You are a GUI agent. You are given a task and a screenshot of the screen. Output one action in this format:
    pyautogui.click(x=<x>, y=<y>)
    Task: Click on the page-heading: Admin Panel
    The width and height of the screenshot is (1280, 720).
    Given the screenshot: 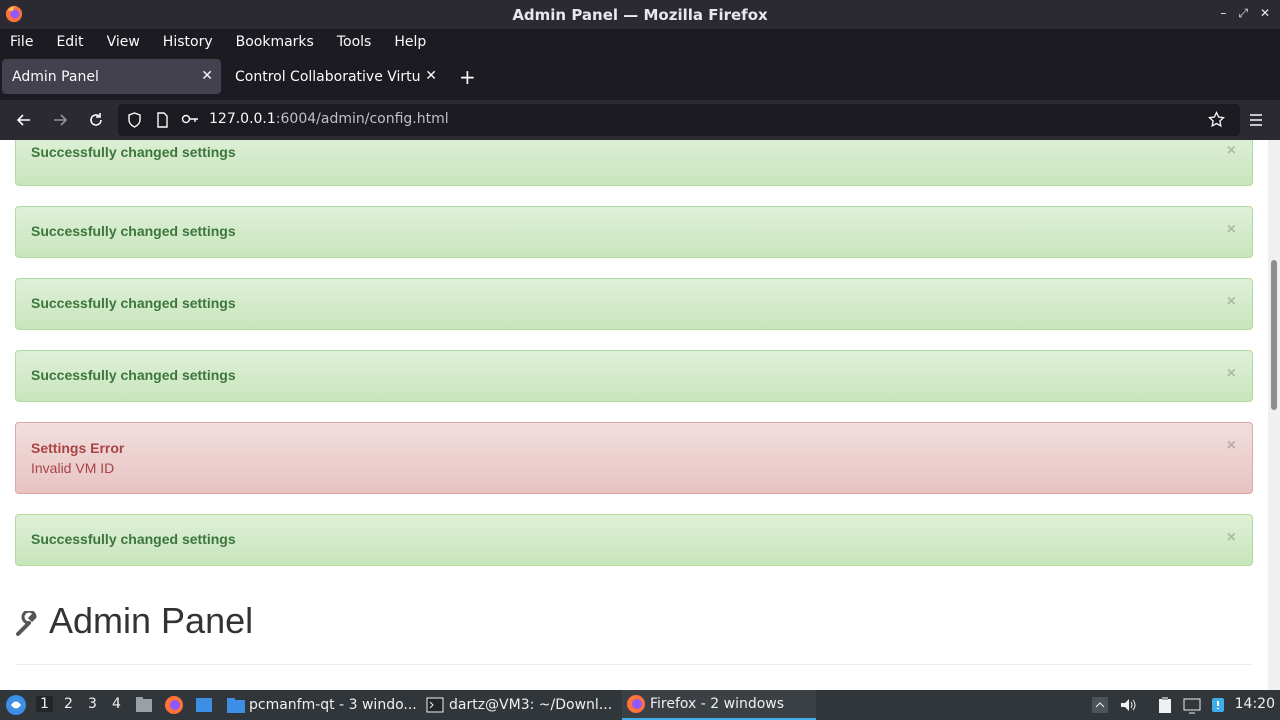 What is the action you would take?
    pyautogui.click(x=134, y=621)
    